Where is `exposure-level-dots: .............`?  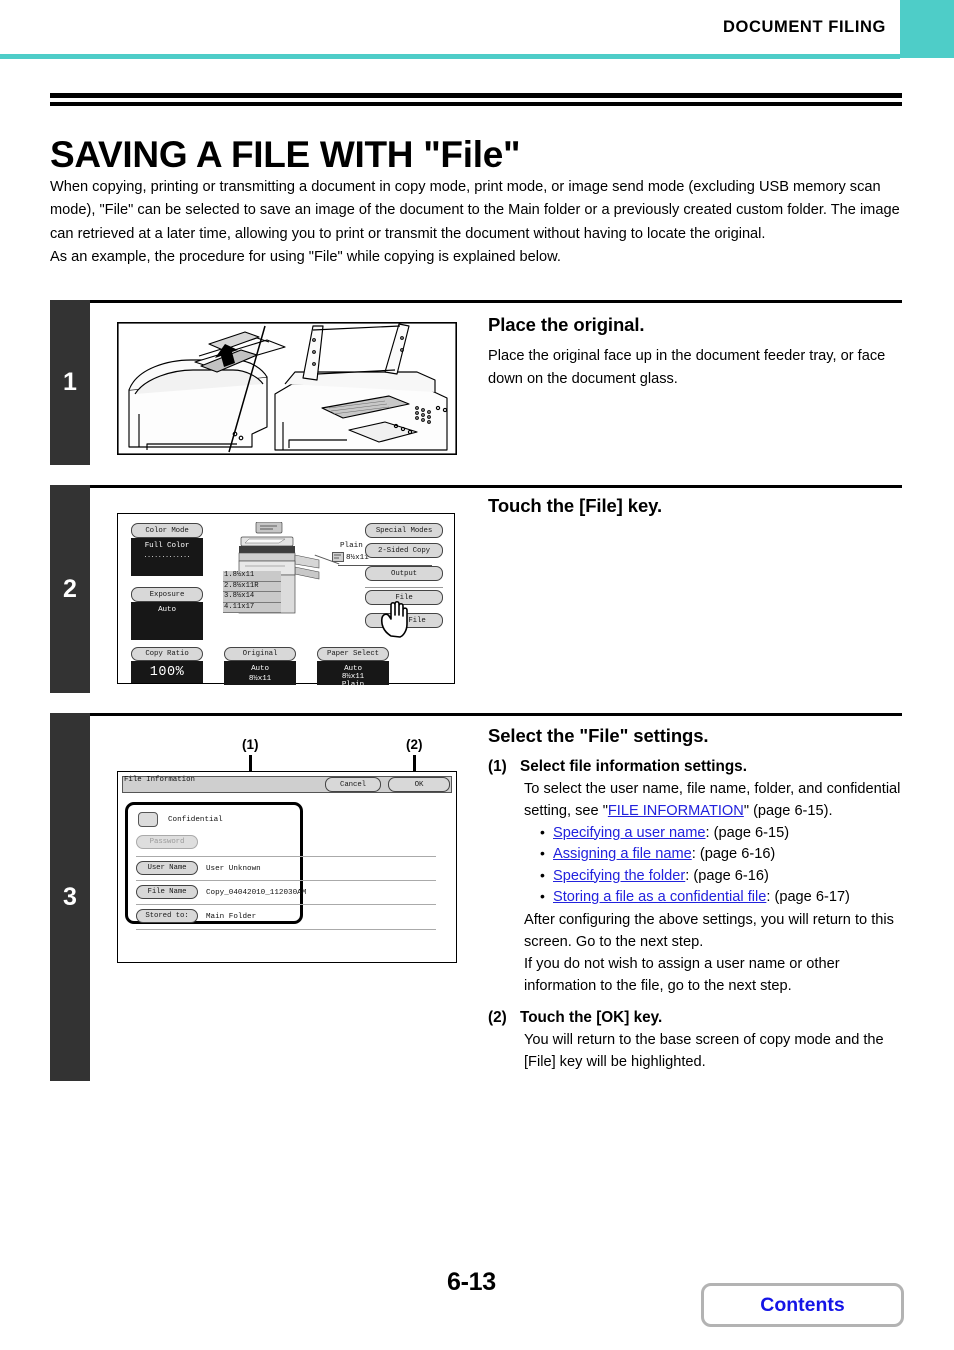
exposure-level-dots: ............. is located at coordinates (167, 555).